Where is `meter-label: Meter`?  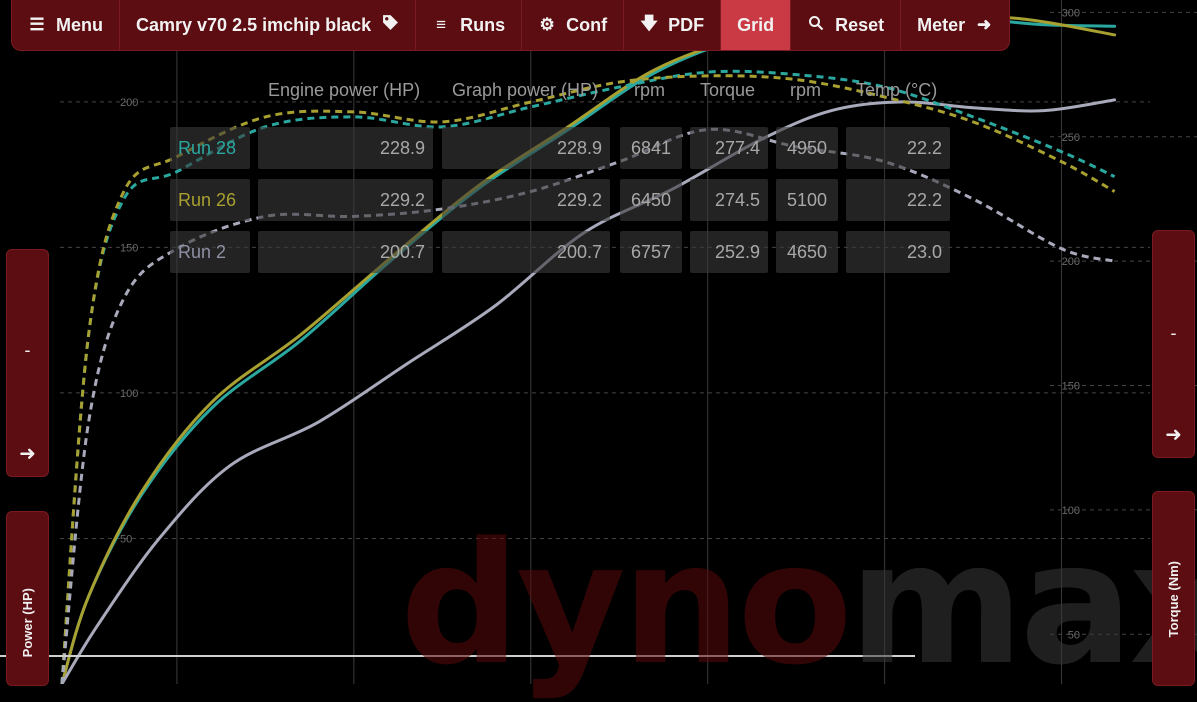
meter-label: Meter is located at coordinates (941, 24).